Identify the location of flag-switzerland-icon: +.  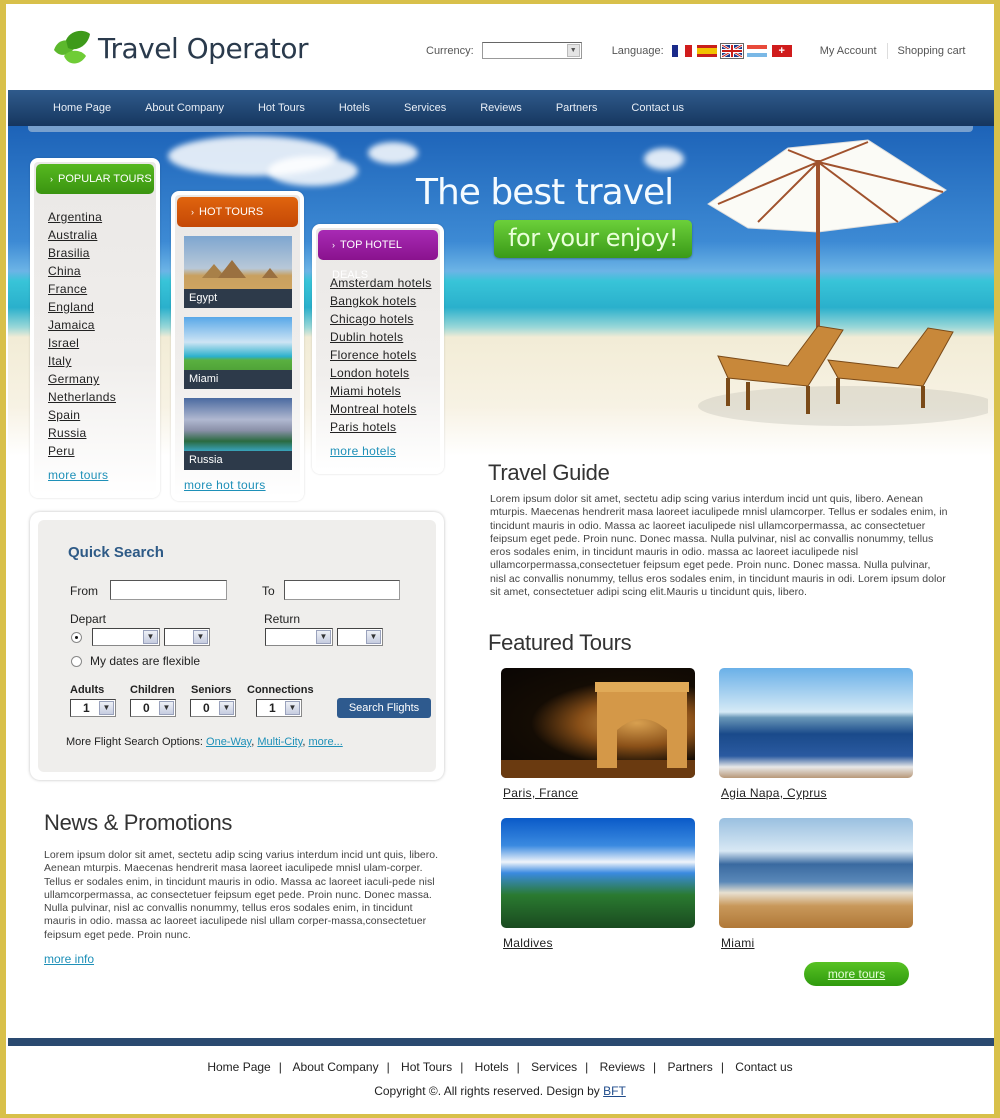
(781, 50).